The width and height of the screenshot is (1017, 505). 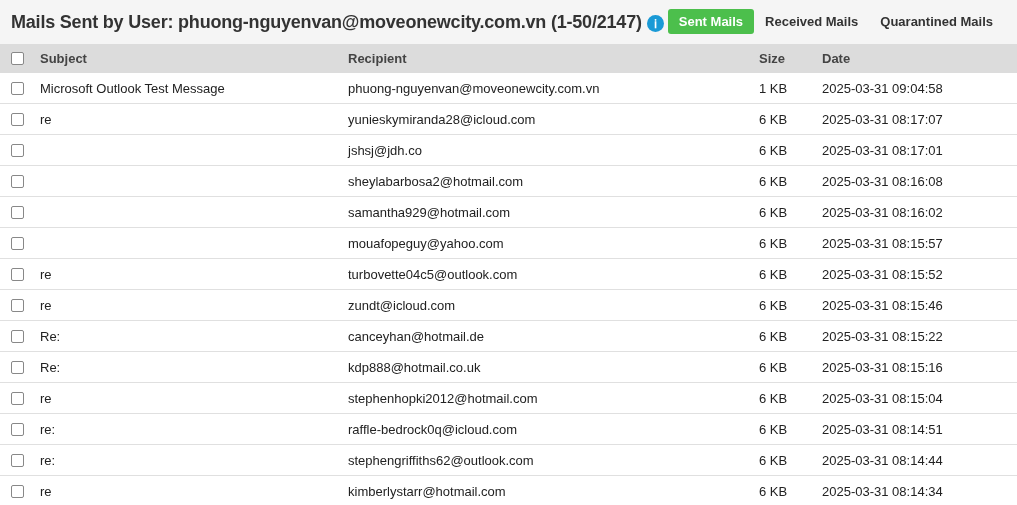 I want to click on recipient-cell: phuong-nguyenvan@moveonewcity.com.vn, so click(x=474, y=88).